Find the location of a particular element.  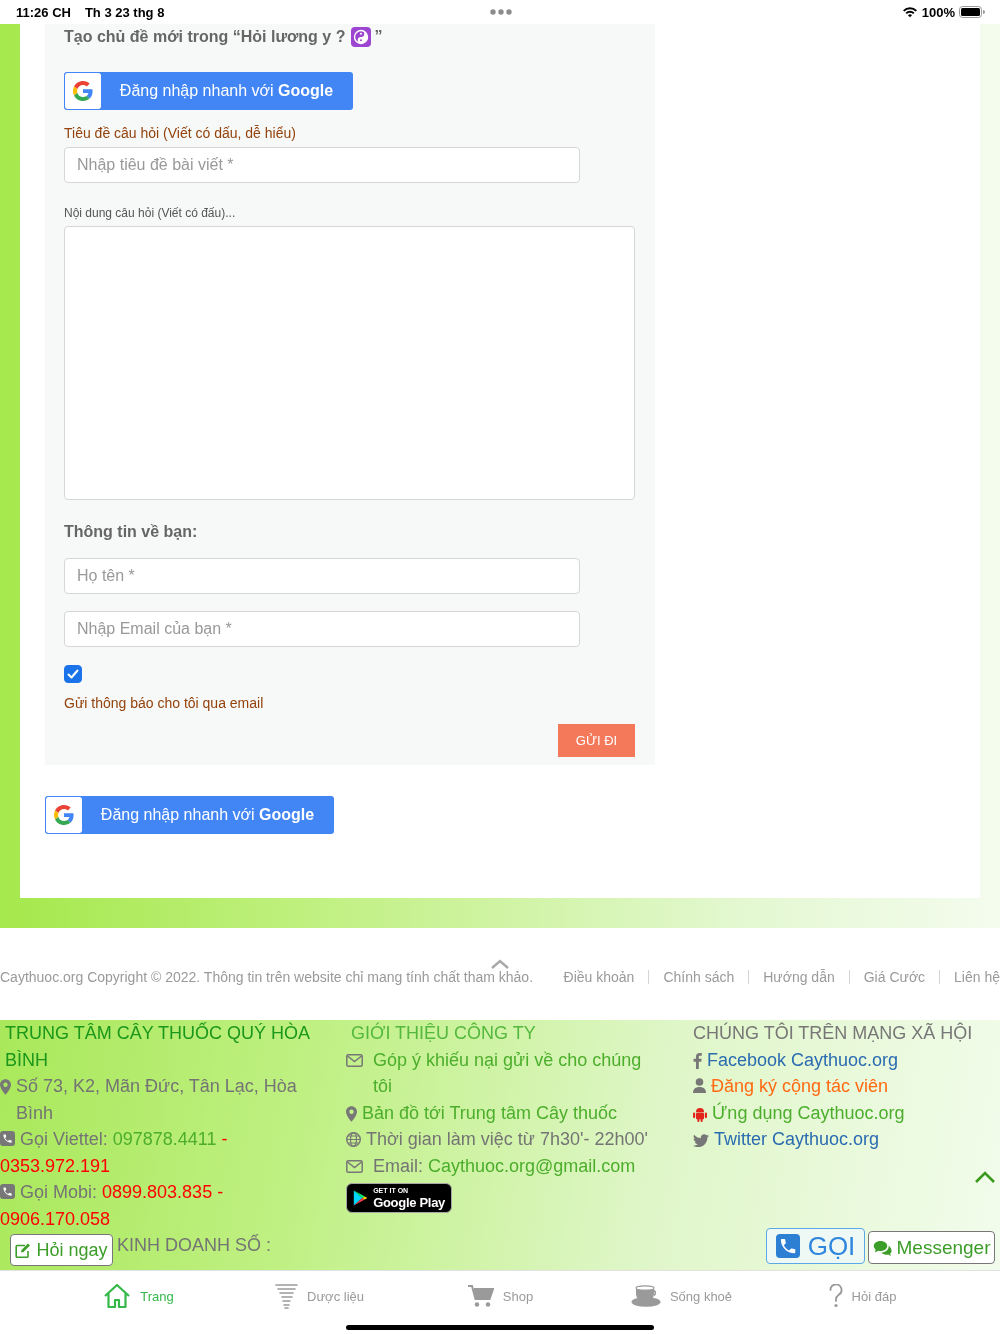

title-label: Tiêu đề câu hỏi (Viết có dấu, dễ hiểu) is located at coordinates (180, 133).